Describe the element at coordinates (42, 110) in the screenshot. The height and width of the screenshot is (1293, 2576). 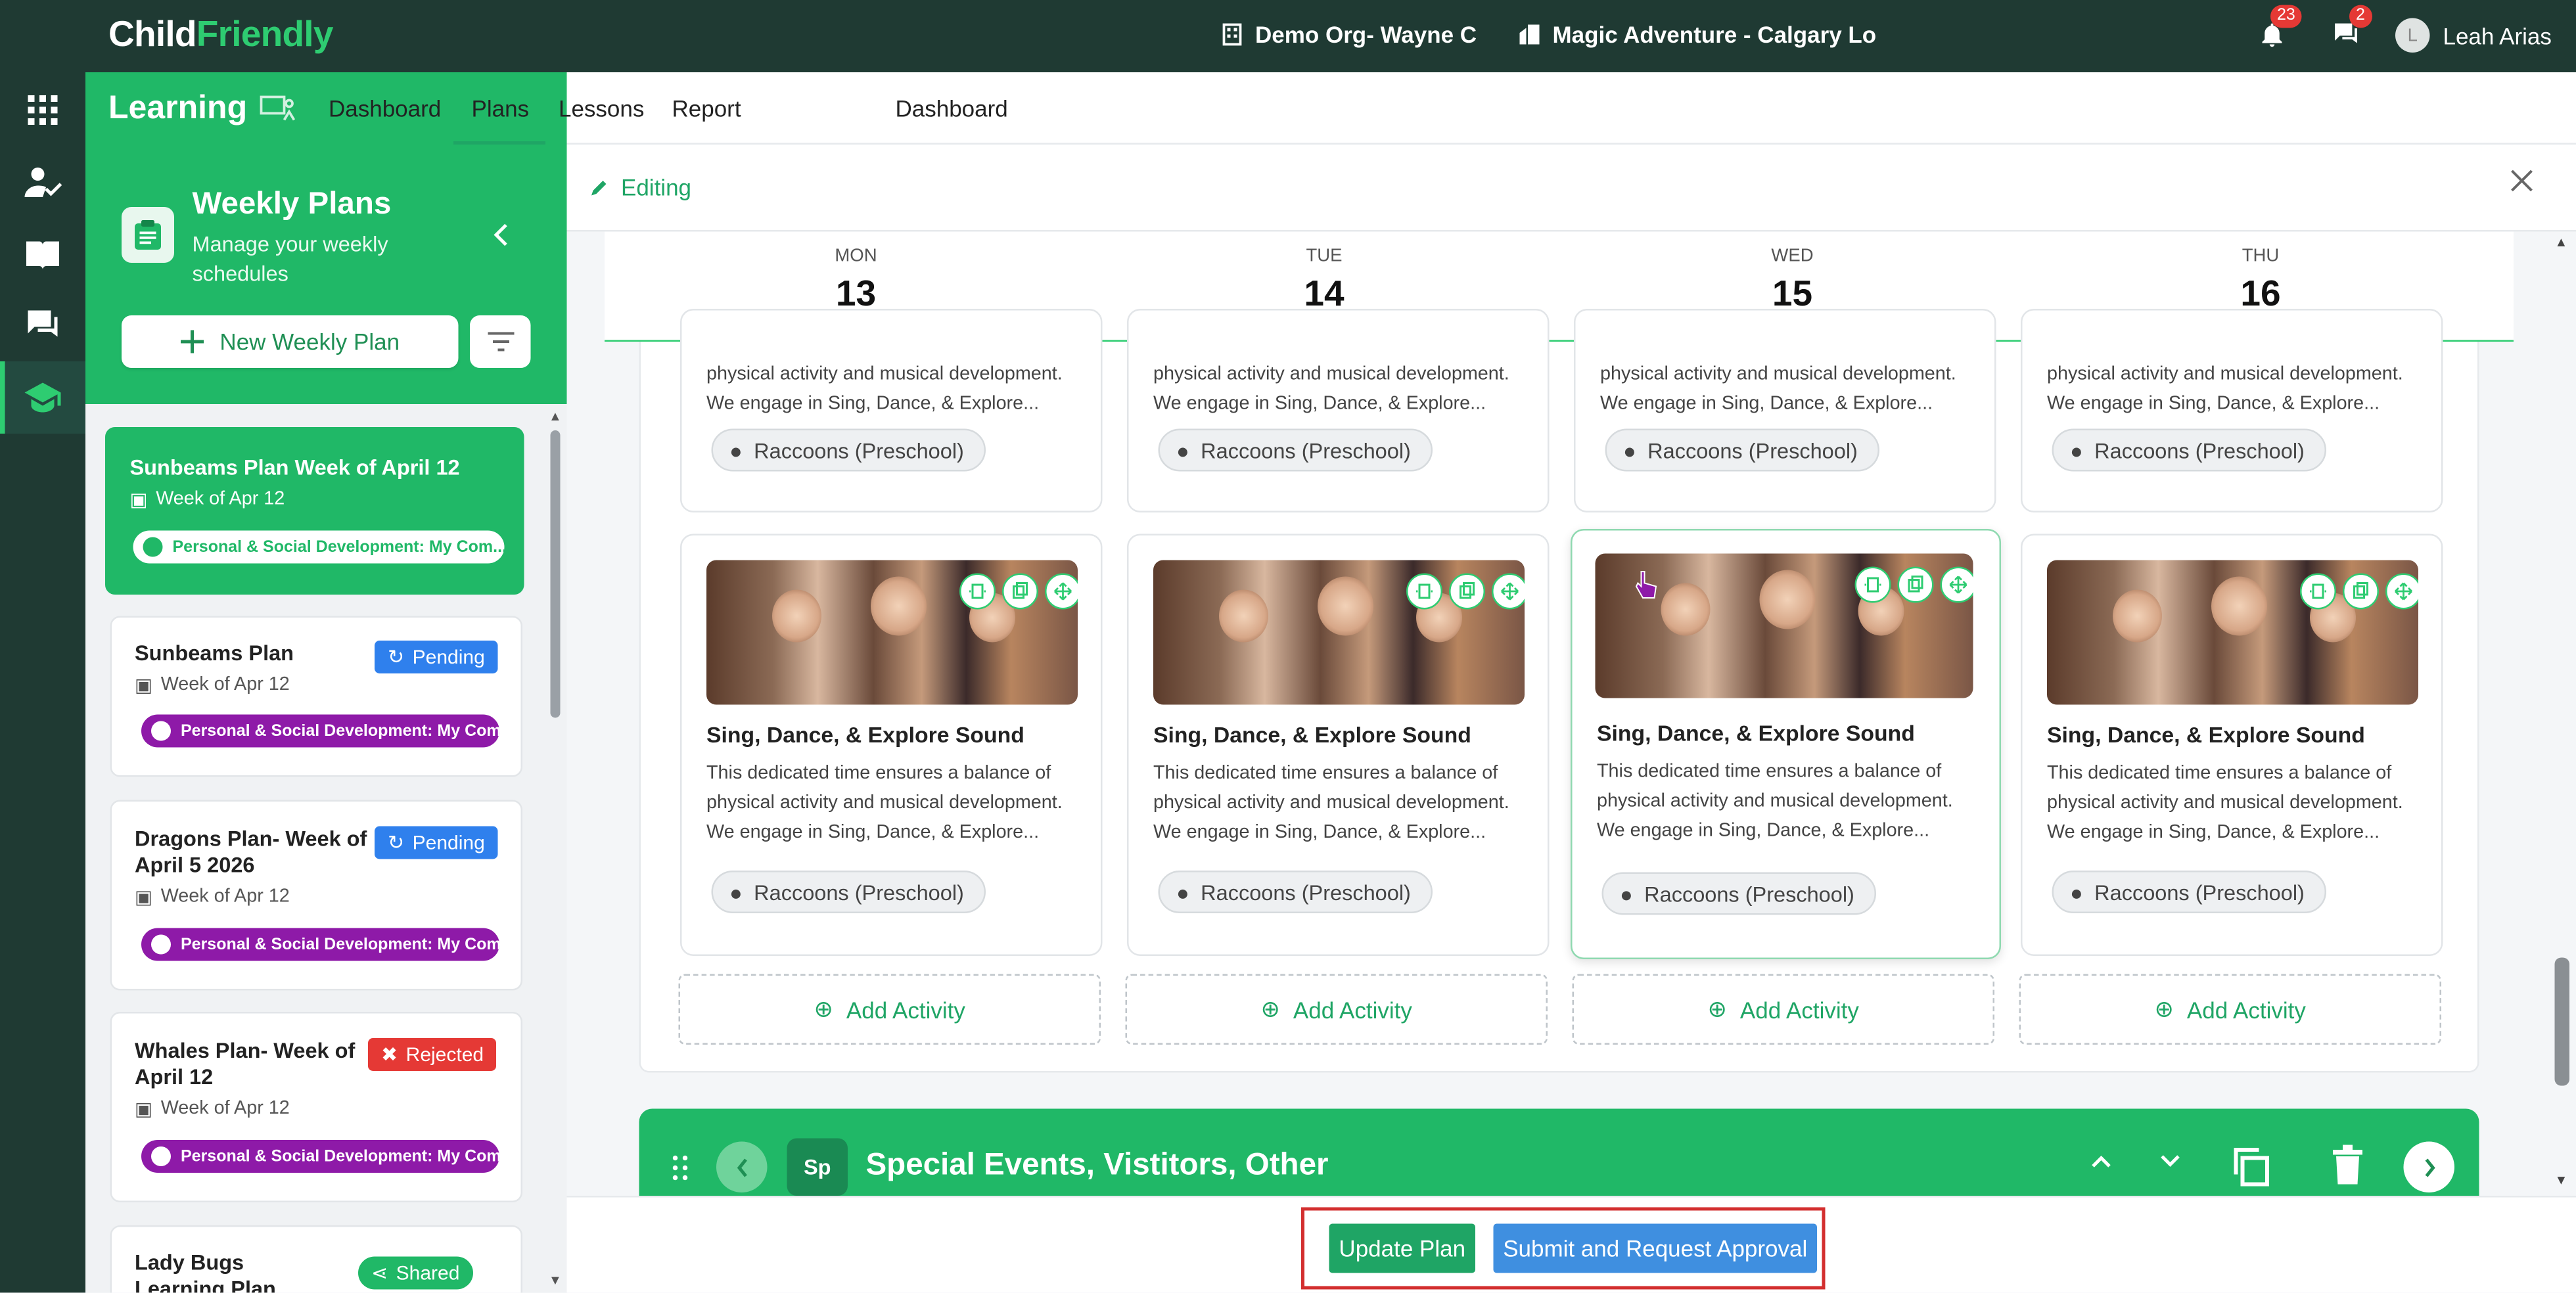
I see `apps-grid-icon` at that location.